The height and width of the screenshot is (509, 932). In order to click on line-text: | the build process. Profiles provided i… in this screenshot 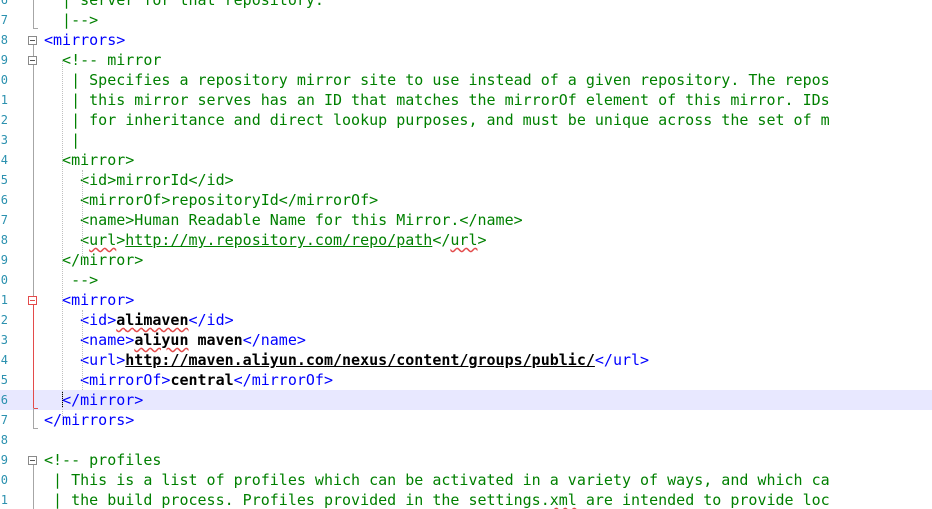, I will do `click(437, 499)`.